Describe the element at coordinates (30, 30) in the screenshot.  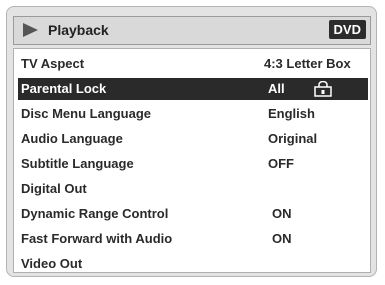
I see `play-icon` at that location.